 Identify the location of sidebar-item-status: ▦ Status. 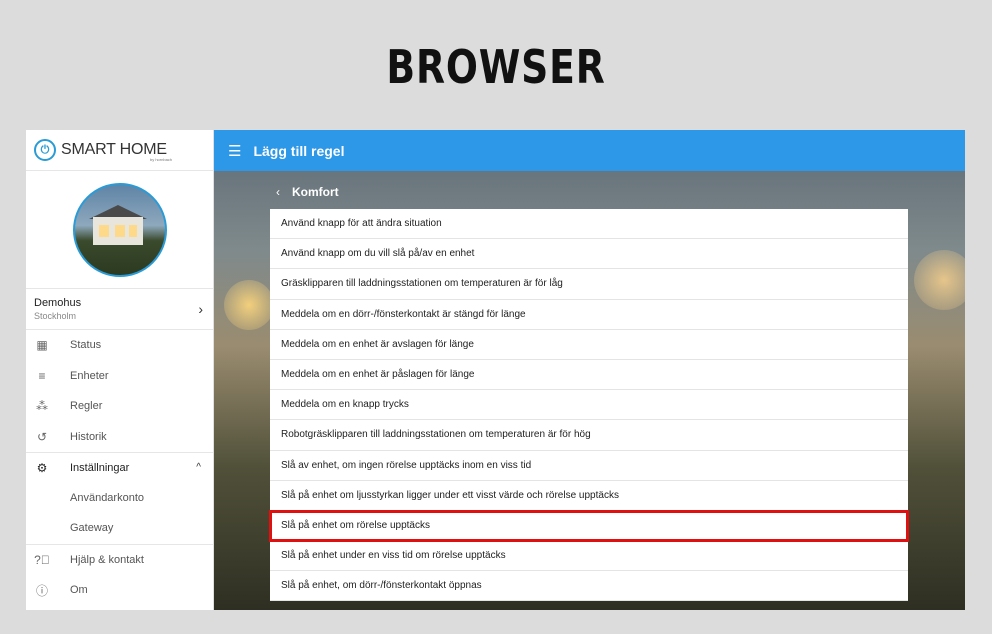
(119, 345).